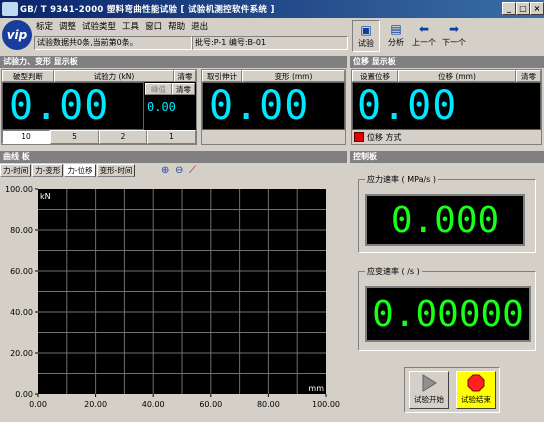 Image resolution: width=544 pixels, height=422 pixels. I want to click on next-button-label: 下一个, so click(454, 42).